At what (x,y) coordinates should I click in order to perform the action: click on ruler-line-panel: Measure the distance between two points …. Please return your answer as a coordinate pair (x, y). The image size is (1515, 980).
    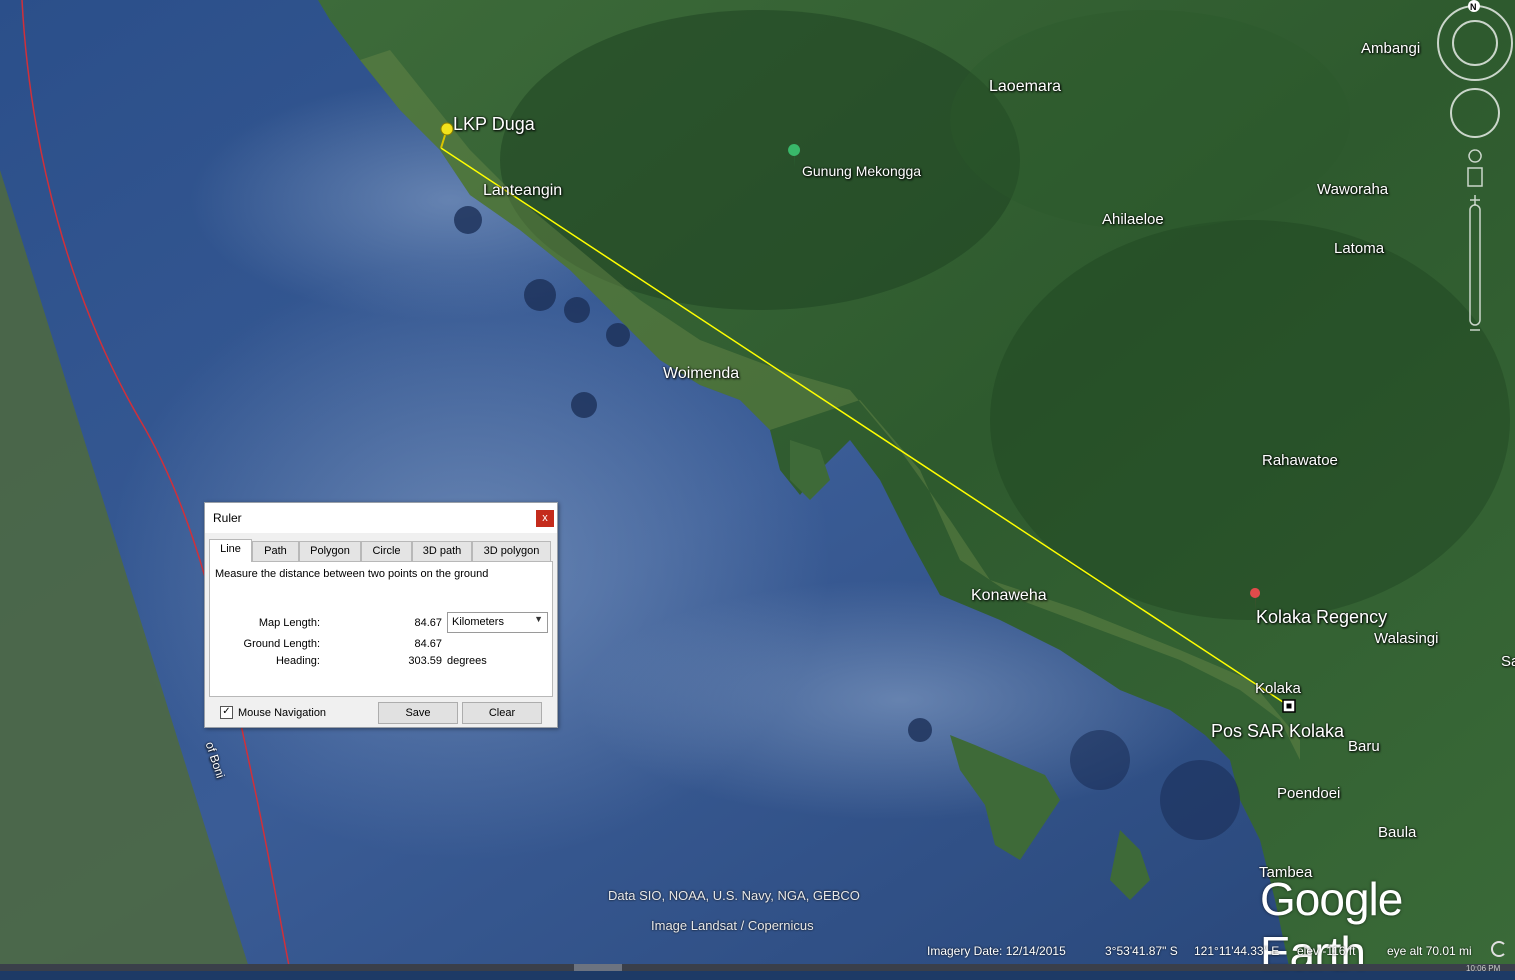
    Looking at the image, I should click on (381, 629).